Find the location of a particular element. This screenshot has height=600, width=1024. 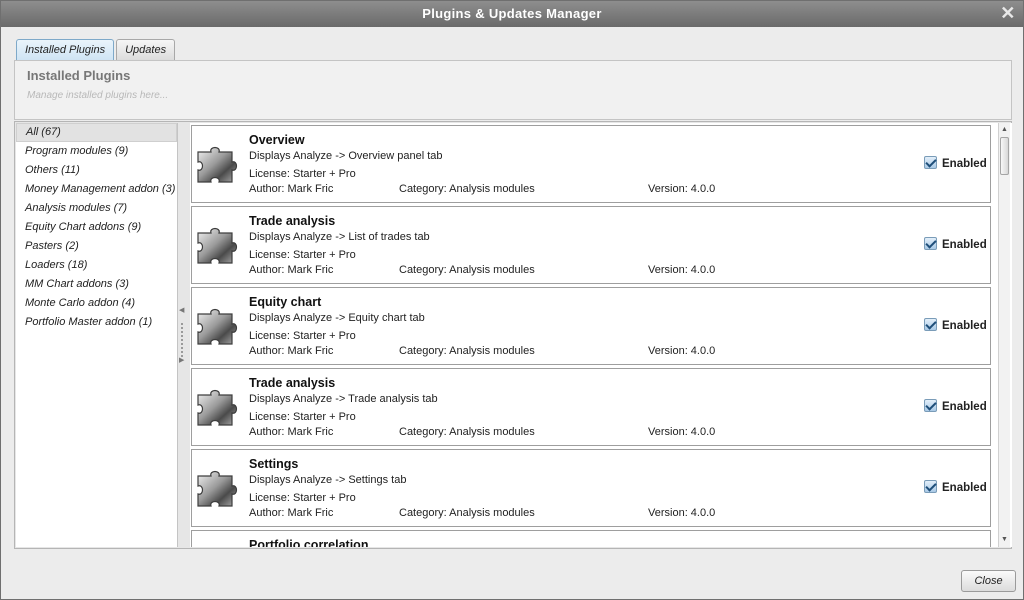

plugin-description: Displays Analyze -> List of trades tab is located at coordinates (339, 237).